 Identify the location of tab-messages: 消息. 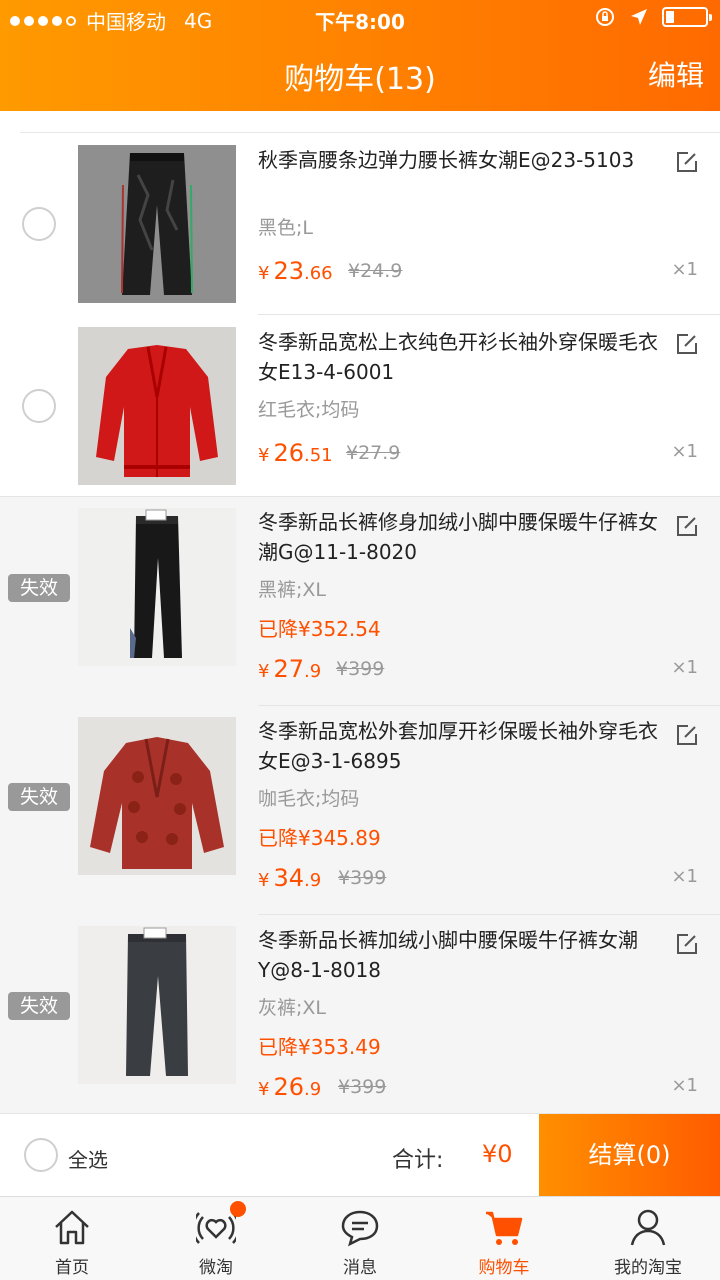
(360, 1238).